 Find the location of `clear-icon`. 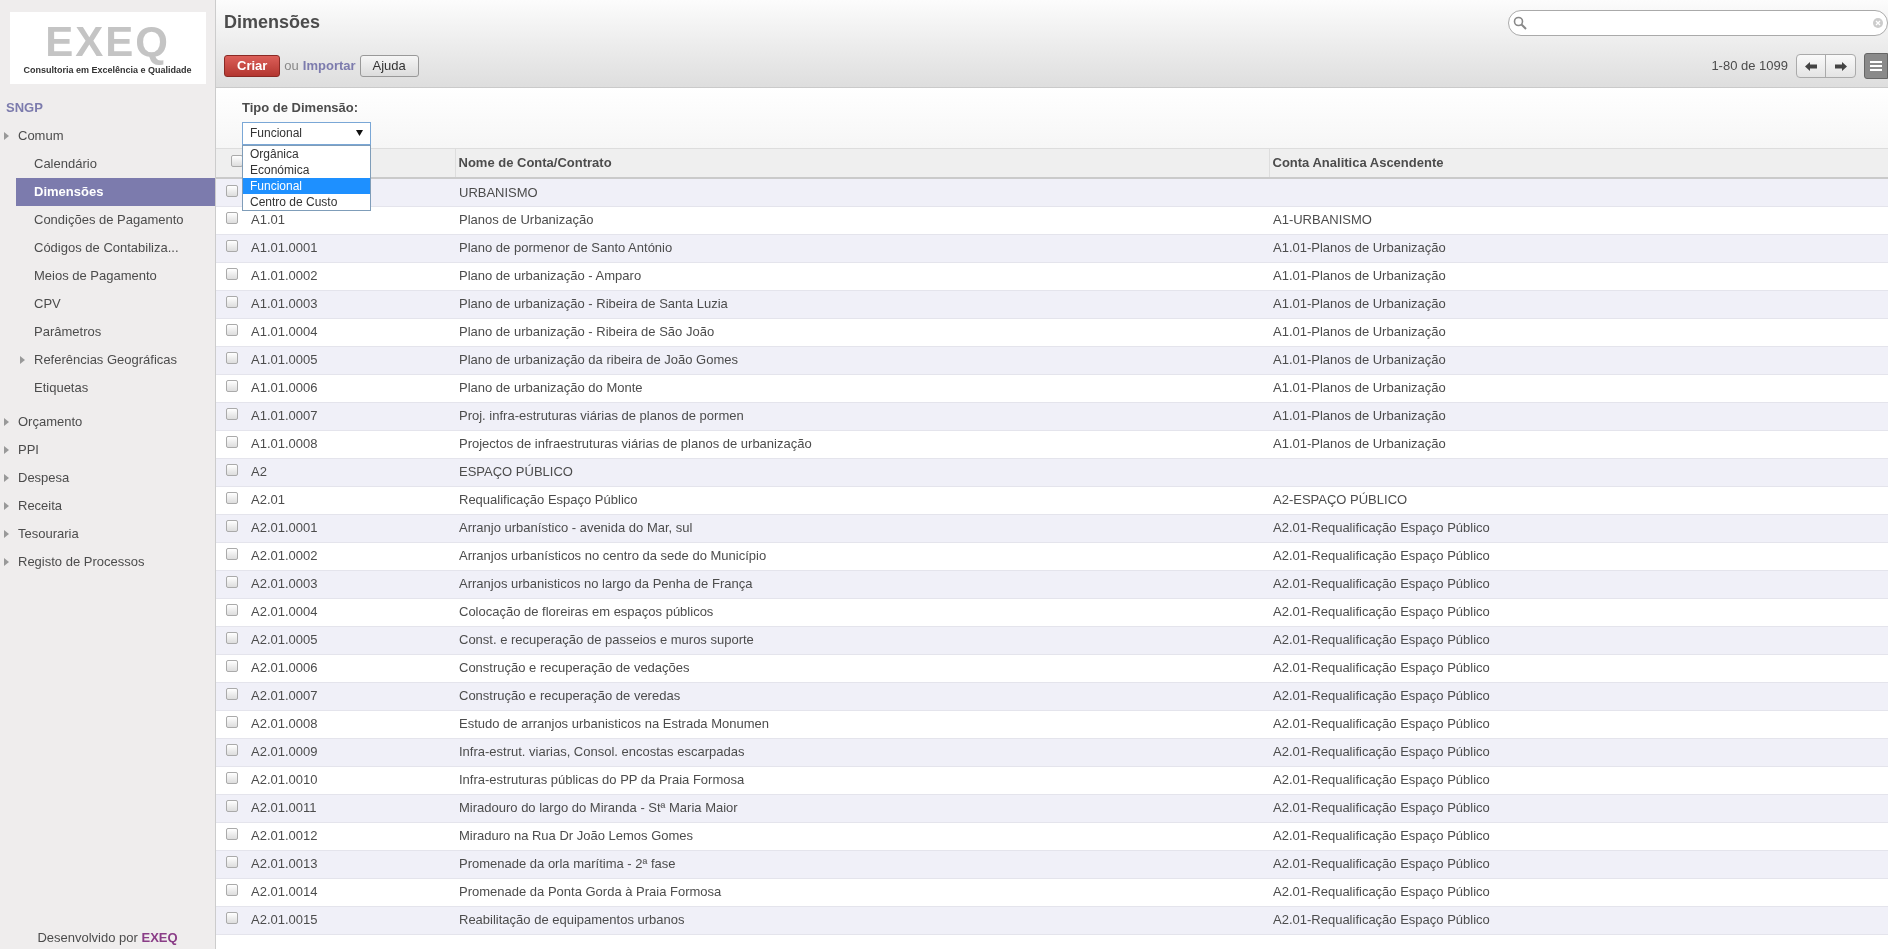

clear-icon is located at coordinates (1878, 22).